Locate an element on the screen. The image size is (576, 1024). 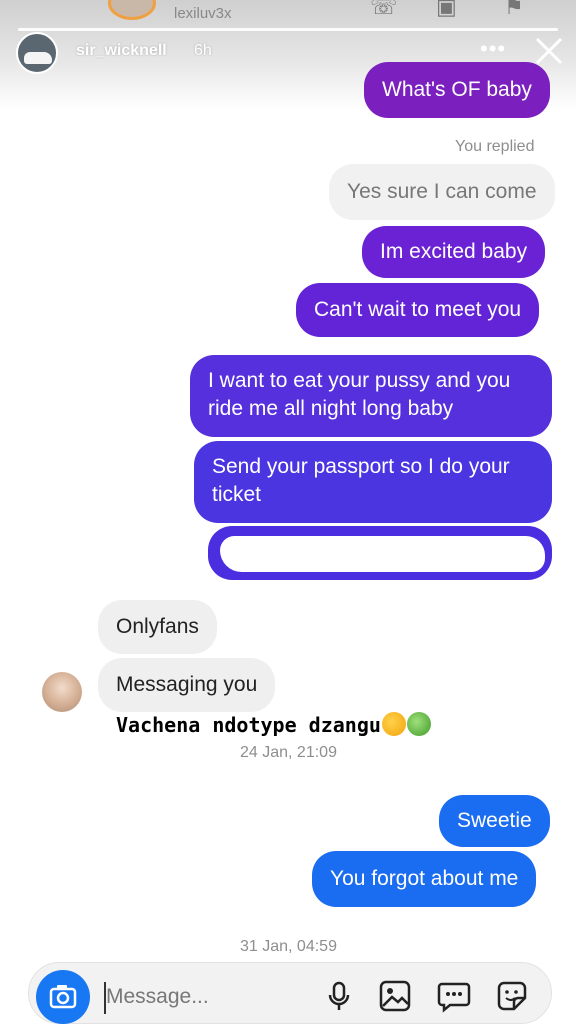
underlay-username: lexiluv3x is located at coordinates (203, 13).